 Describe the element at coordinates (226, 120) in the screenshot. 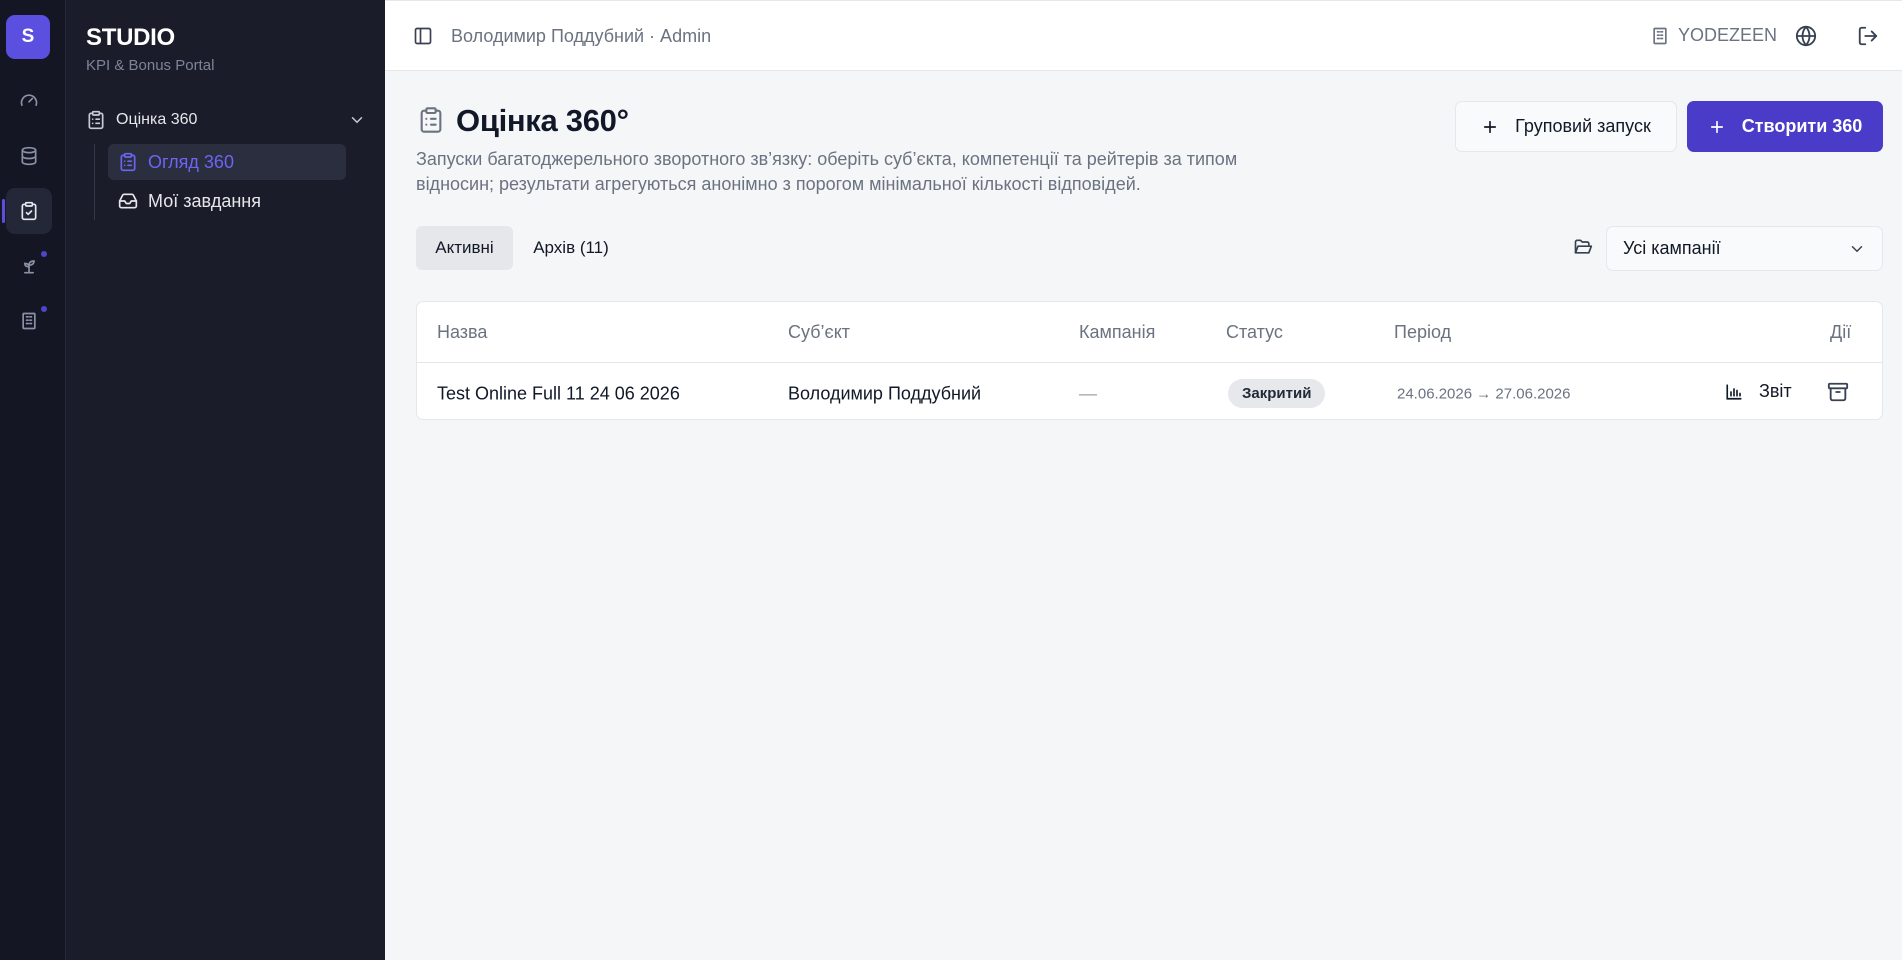

I see `sidebar-group-360: Оцінка 360` at that location.